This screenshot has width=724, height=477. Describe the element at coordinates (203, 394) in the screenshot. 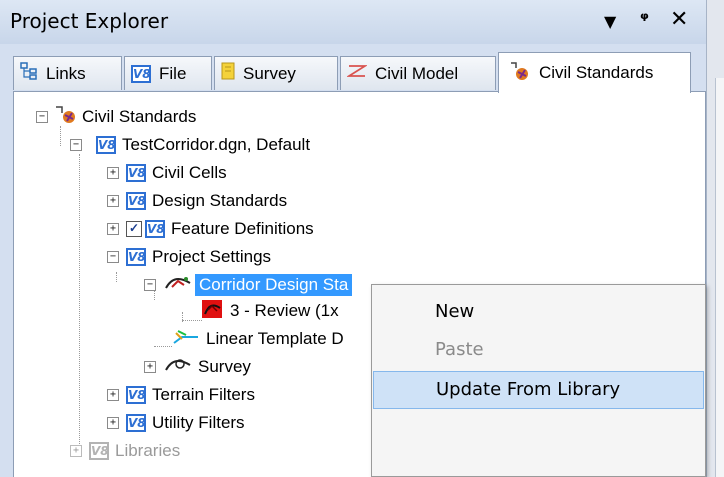

I see `tree-label: Terrain Filters` at that location.